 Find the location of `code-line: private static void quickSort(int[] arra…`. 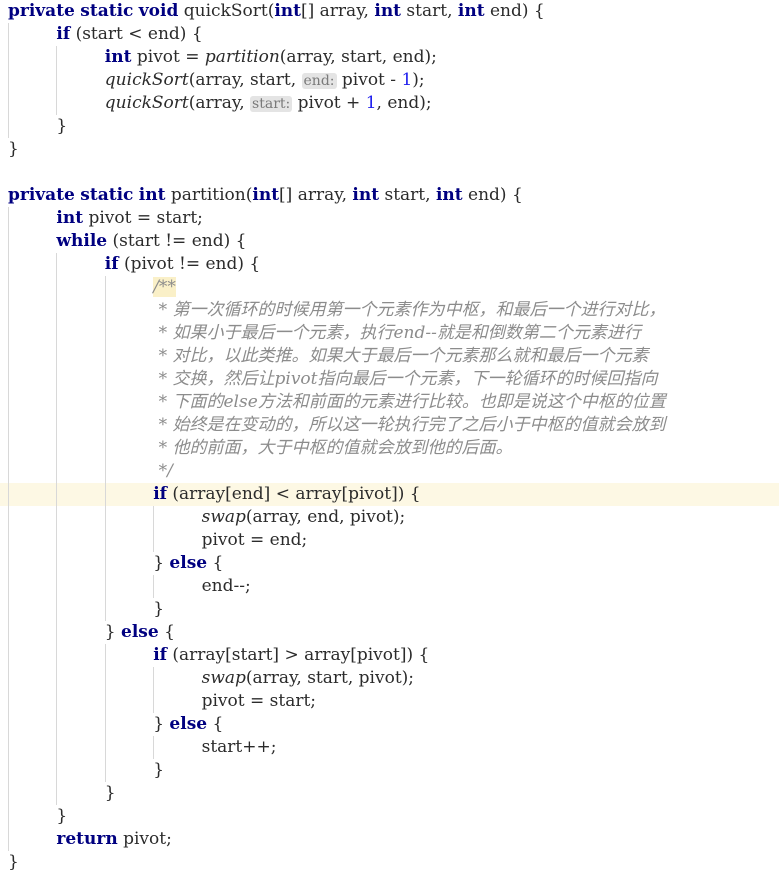

code-line: private static void quickSort(int[] arra… is located at coordinates (389, 11).